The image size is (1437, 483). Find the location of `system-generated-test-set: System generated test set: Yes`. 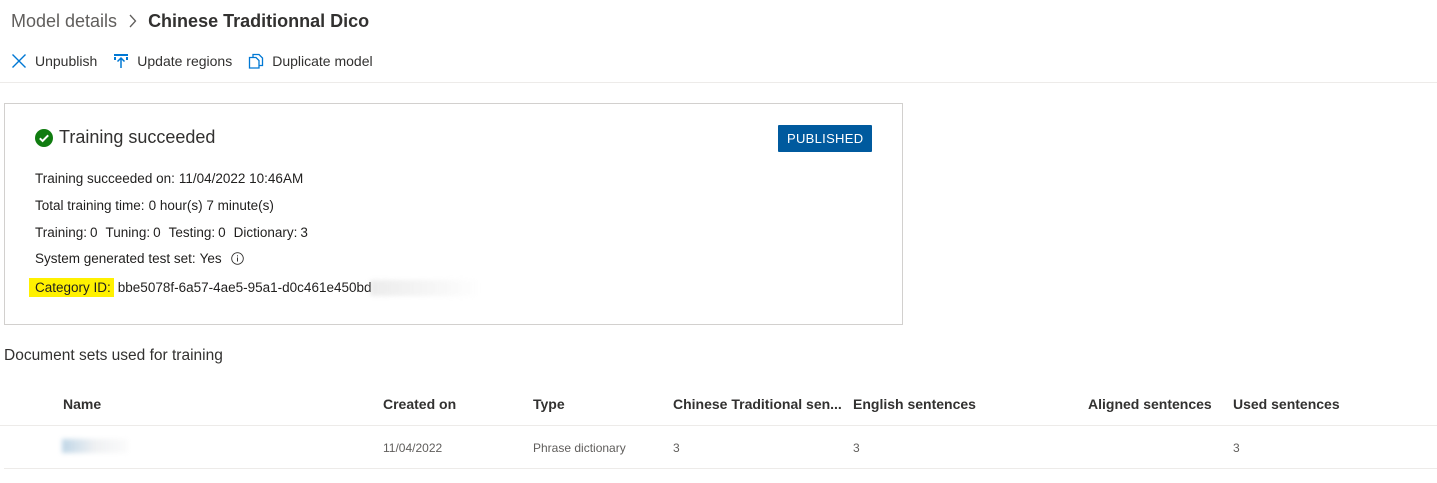

system-generated-test-set: System generated test set: Yes is located at coordinates (139, 258).